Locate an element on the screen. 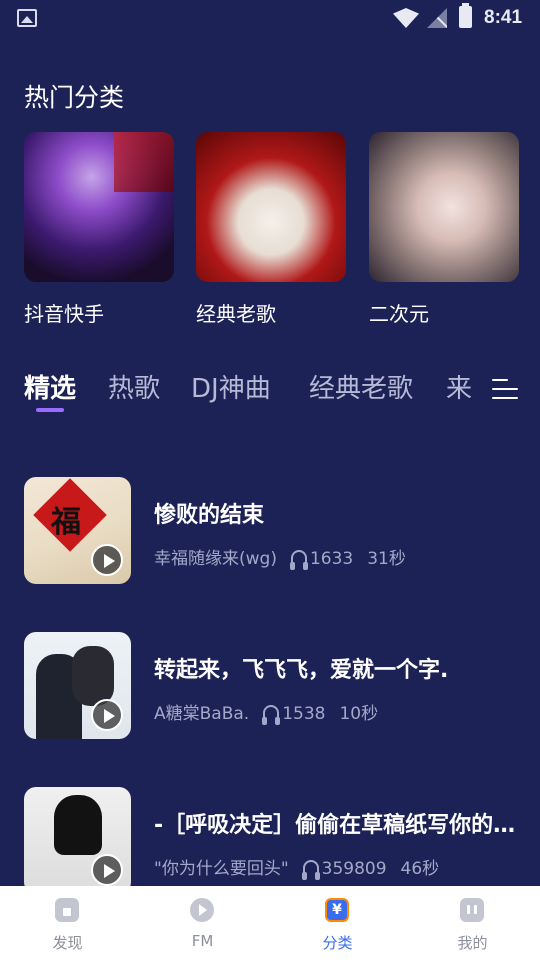  song-title: -［呼吸决定］偷偷在草稿纸写你的名字- is located at coordinates (339, 825).